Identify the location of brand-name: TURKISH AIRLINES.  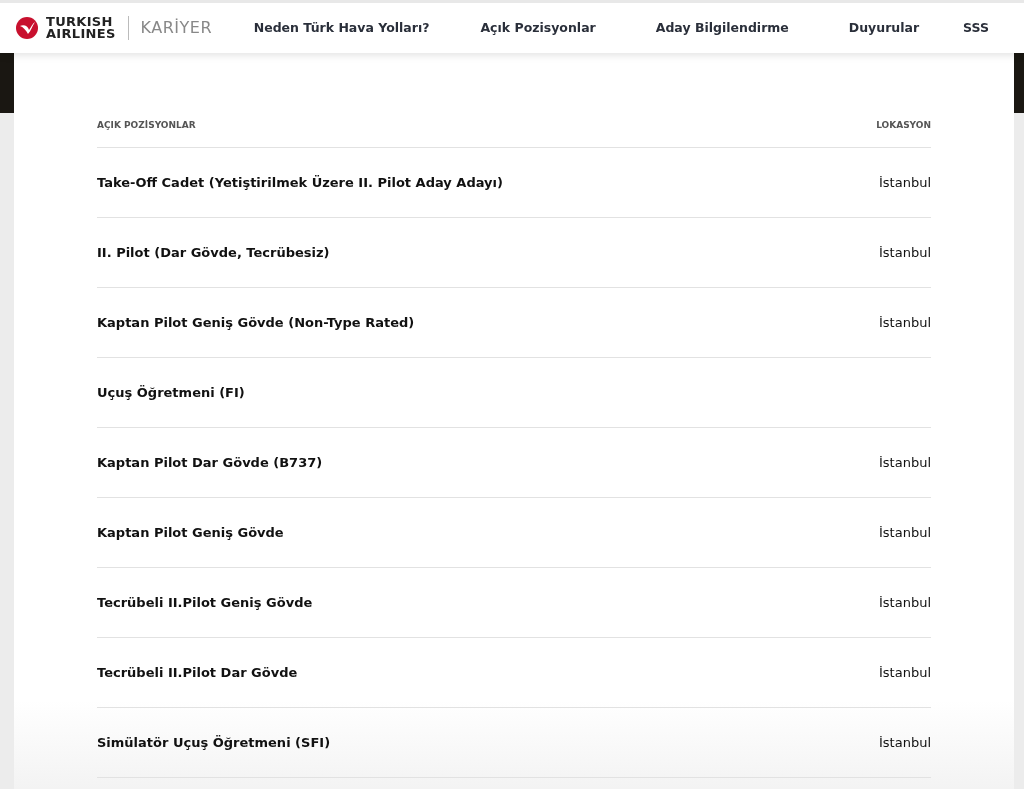
(81, 28).